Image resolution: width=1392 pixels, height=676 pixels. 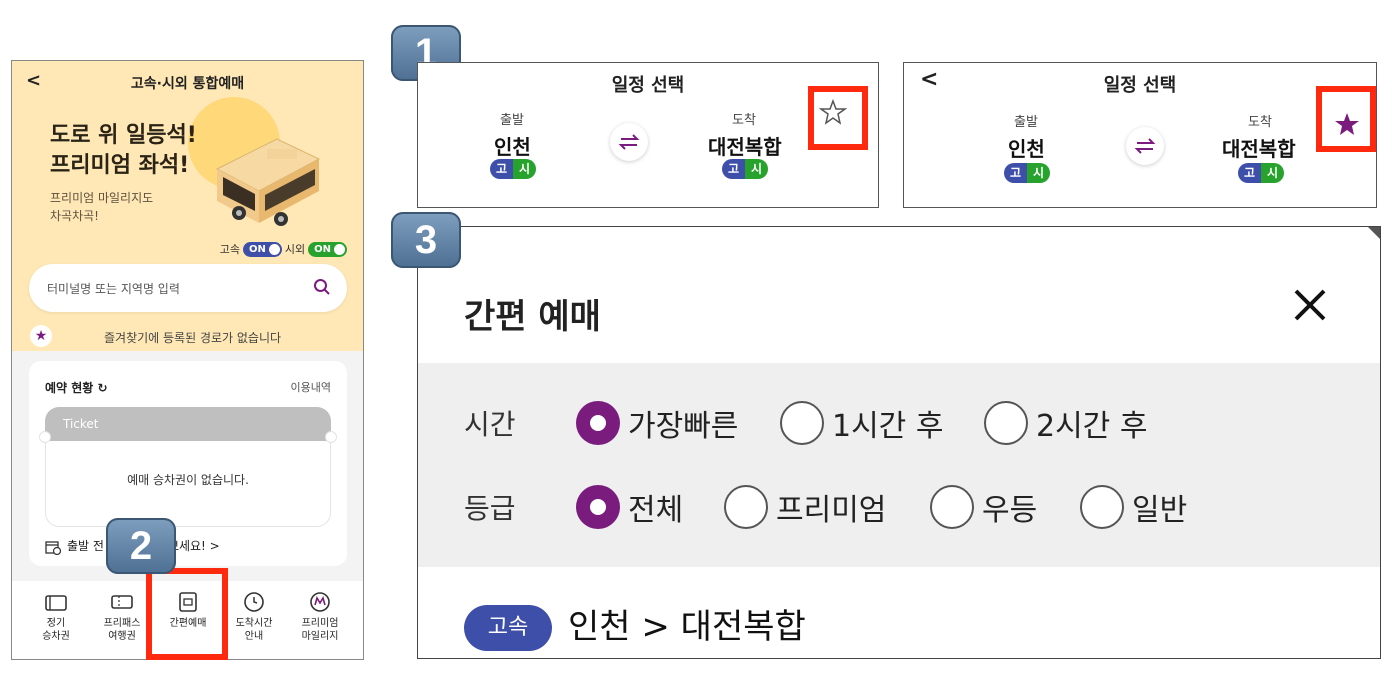 I want to click on grade-option-label: 일반, so click(x=1160, y=510).